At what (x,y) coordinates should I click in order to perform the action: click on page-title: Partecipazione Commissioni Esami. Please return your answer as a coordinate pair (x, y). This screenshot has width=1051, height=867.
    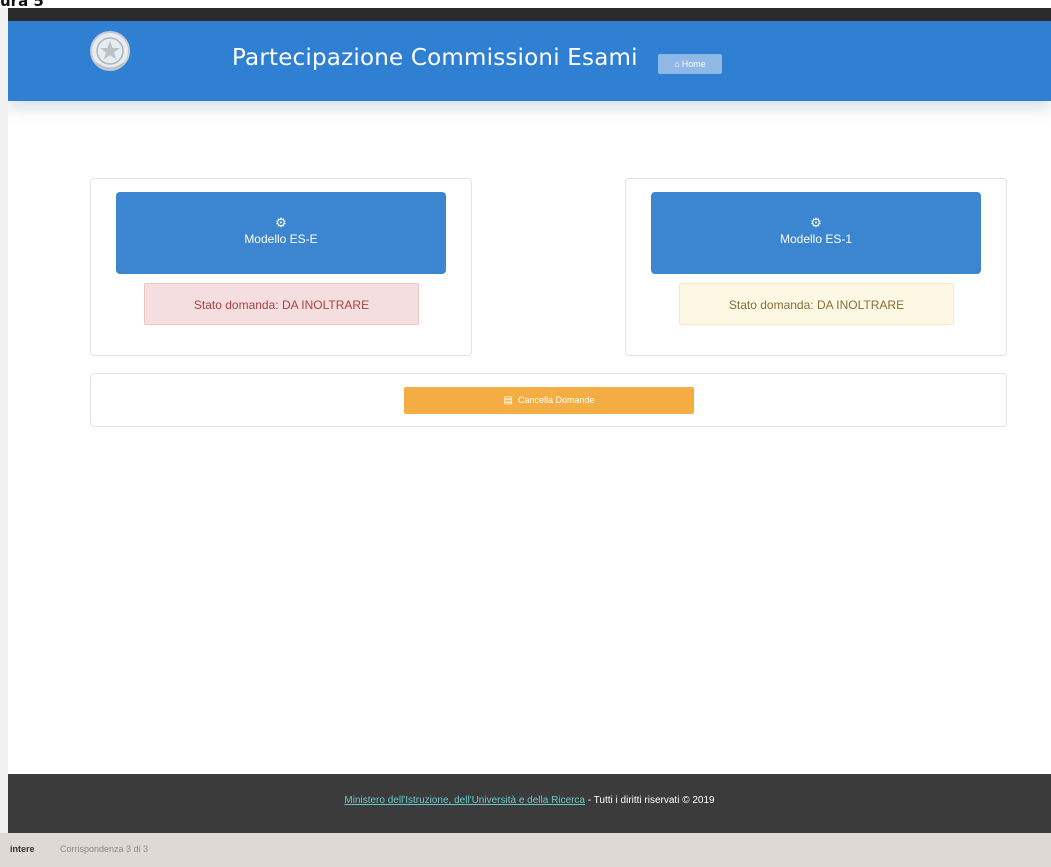
    Looking at the image, I should click on (435, 58).